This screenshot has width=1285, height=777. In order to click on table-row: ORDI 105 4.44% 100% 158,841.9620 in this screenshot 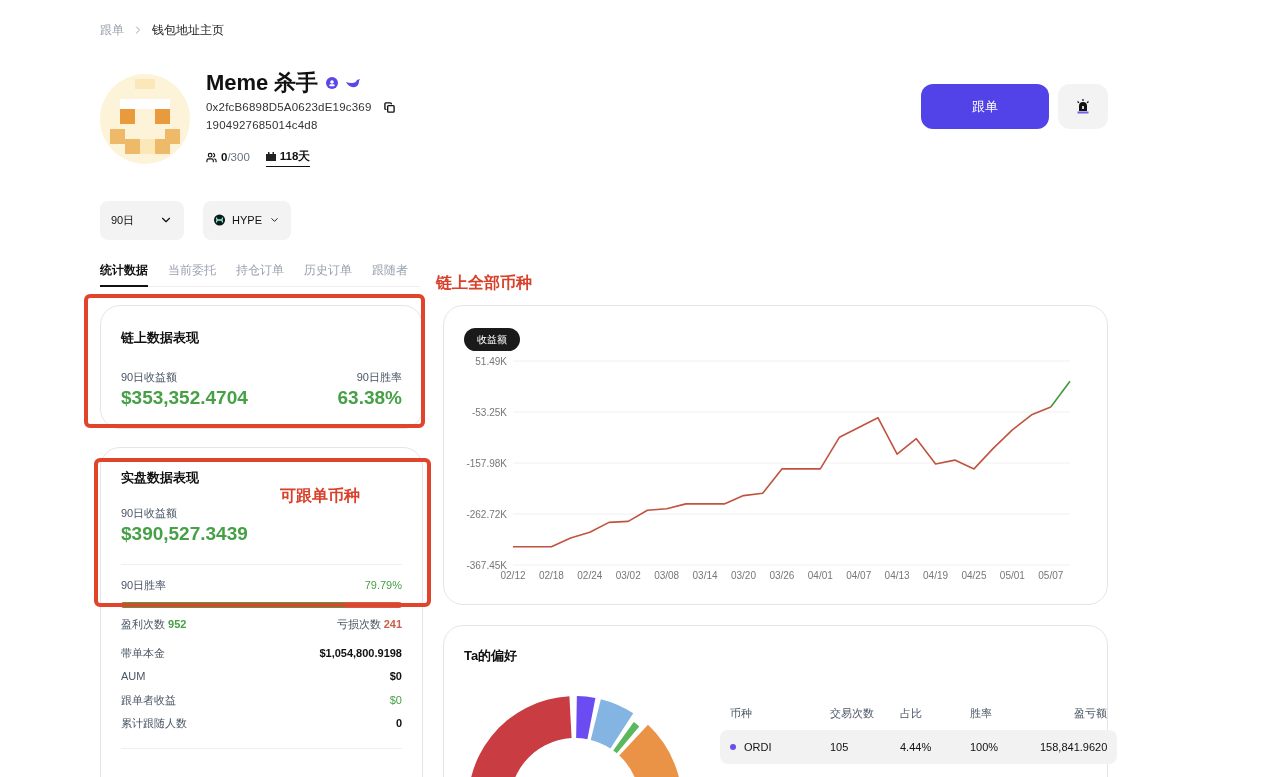, I will do `click(919, 746)`.